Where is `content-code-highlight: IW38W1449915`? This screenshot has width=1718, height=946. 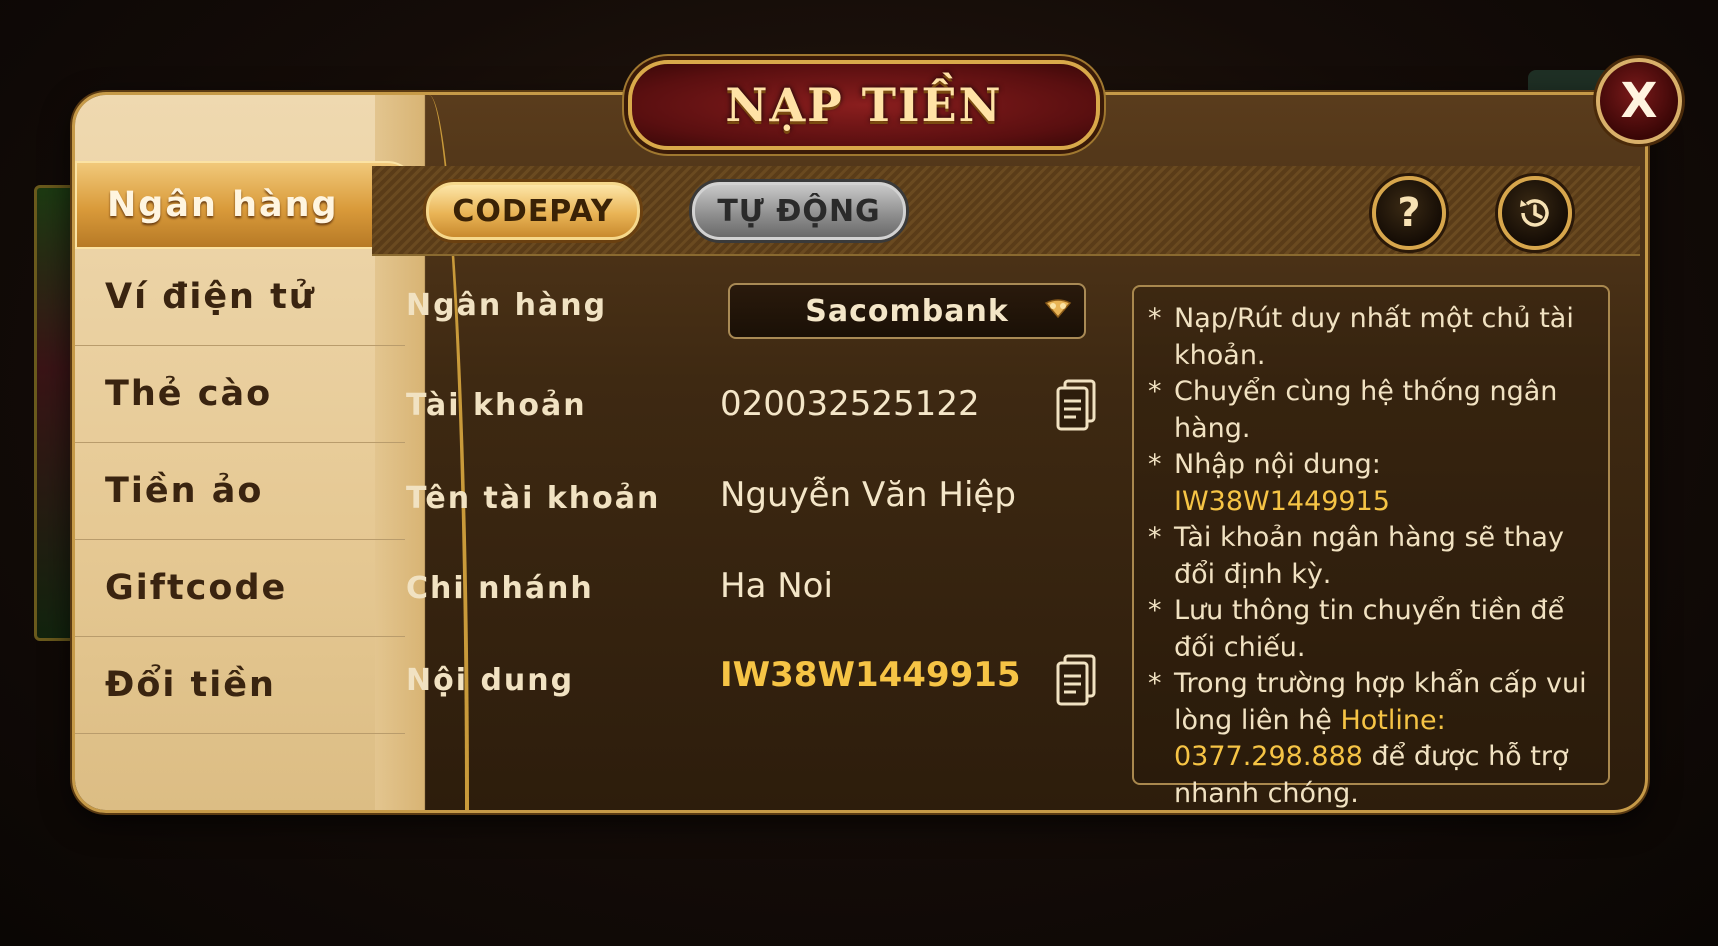 content-code-highlight: IW38W1449915 is located at coordinates (1282, 501).